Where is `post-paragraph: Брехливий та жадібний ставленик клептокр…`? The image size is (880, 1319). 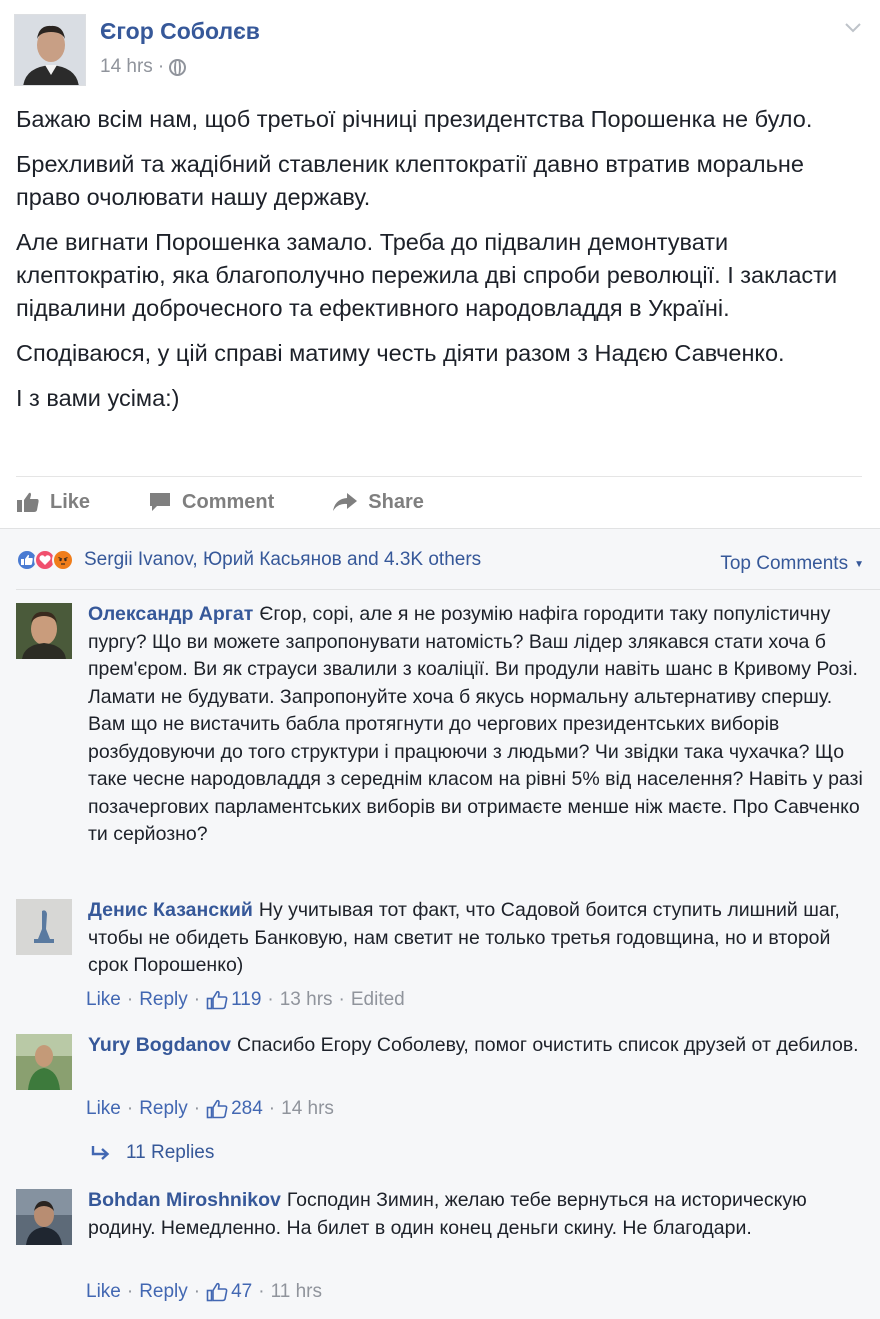 post-paragraph: Брехливий та жадібний ставленик клептокр… is located at coordinates (410, 180).